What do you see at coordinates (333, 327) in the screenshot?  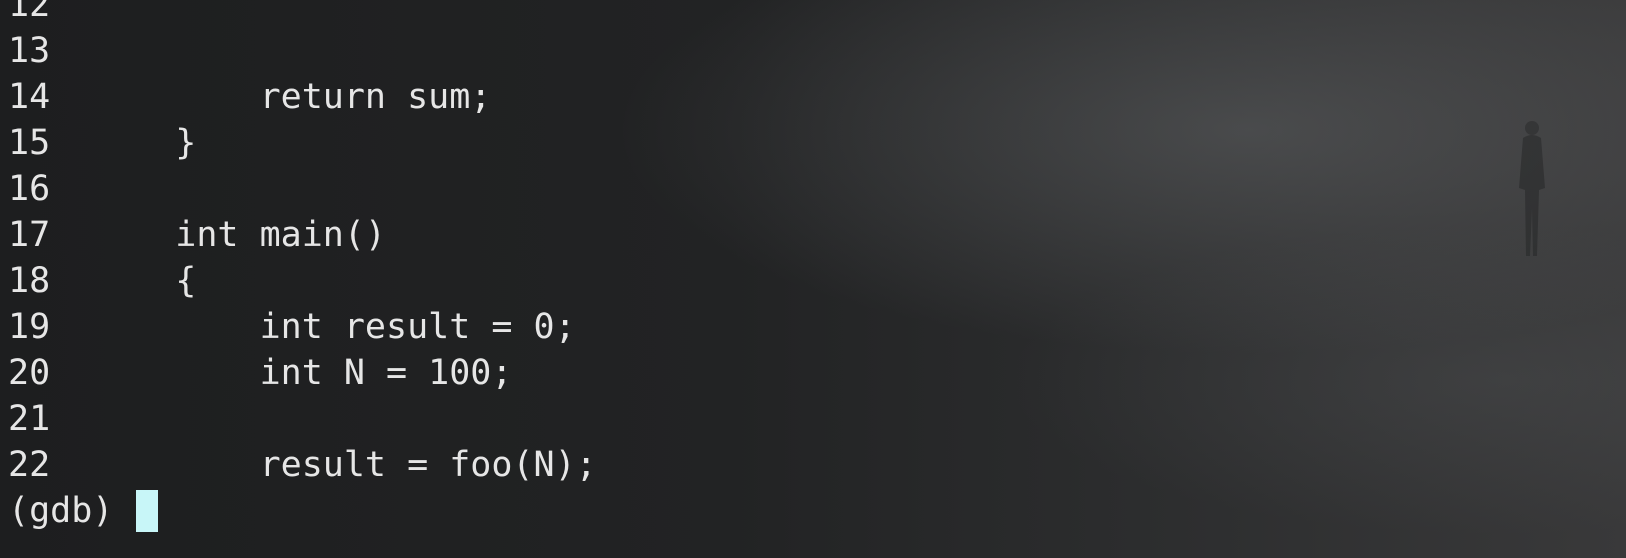 I see `line-code: int result = 0;` at bounding box center [333, 327].